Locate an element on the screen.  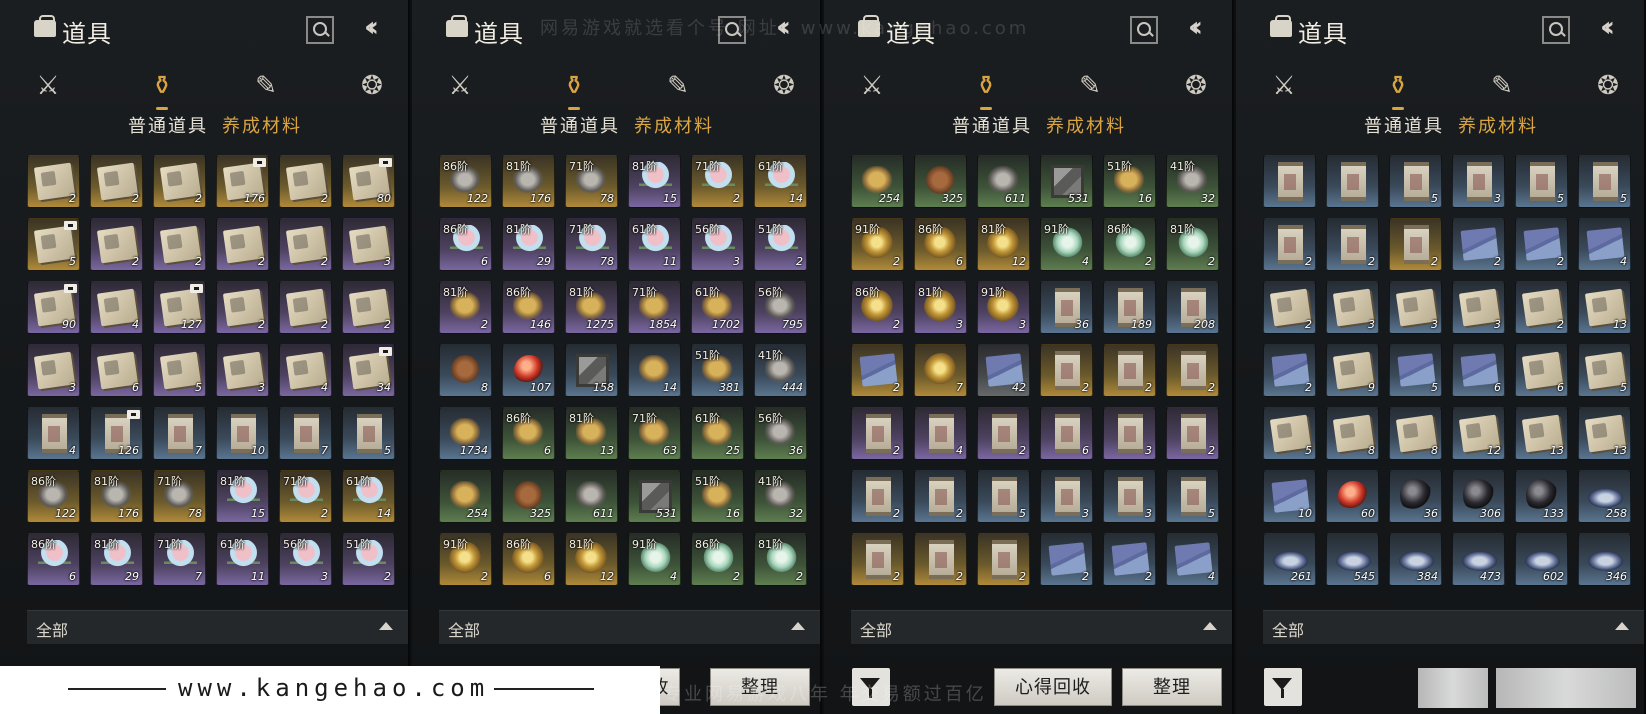
item-slot: 133 is located at coordinates (1541, 496).